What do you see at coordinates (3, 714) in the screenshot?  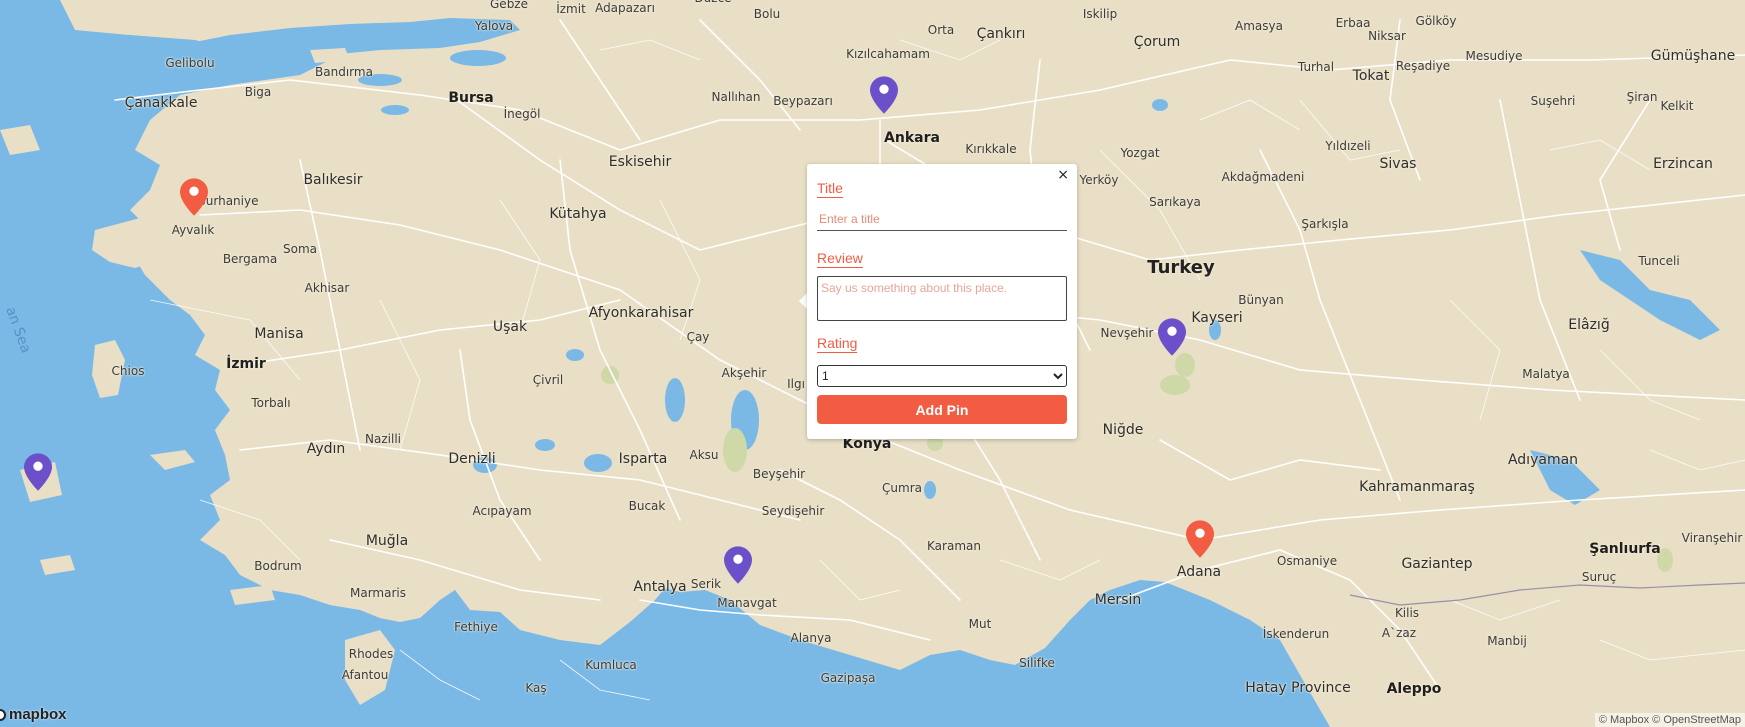 I see `mapbox-logo-icon` at bounding box center [3, 714].